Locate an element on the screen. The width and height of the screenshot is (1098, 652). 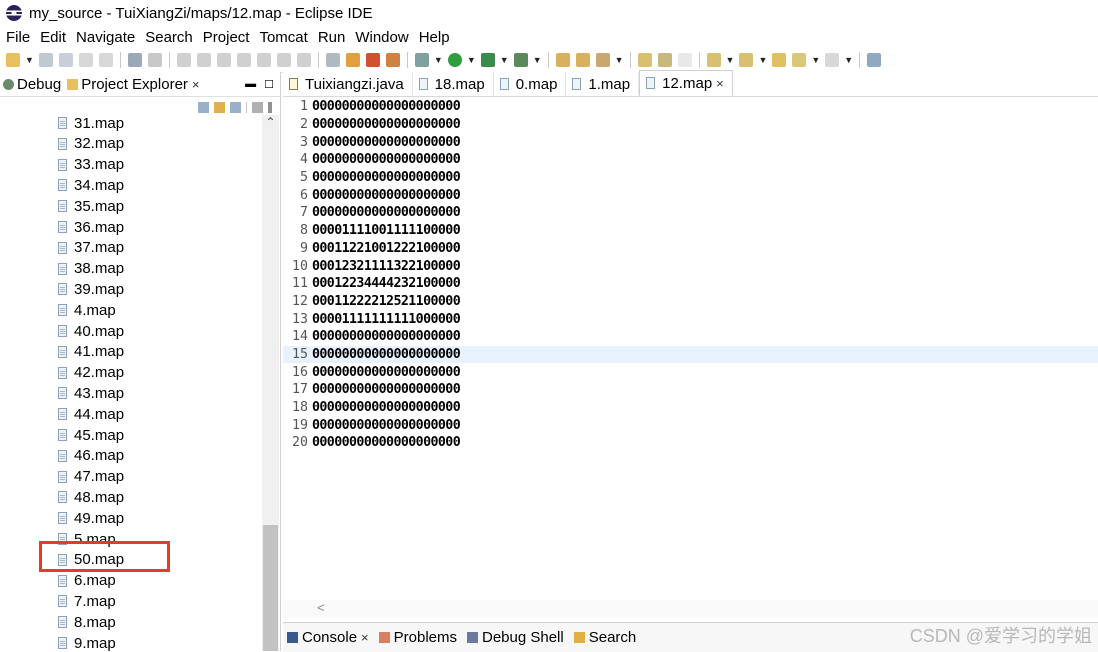
focus-on-active-task-icon is located at coordinates (257, 107).